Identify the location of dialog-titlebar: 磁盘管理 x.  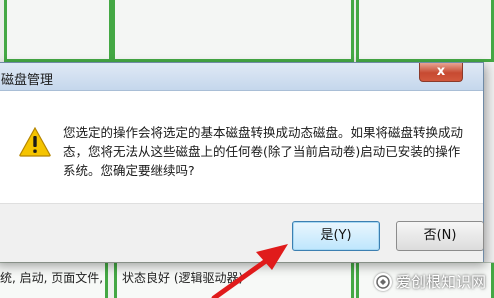
(241, 77).